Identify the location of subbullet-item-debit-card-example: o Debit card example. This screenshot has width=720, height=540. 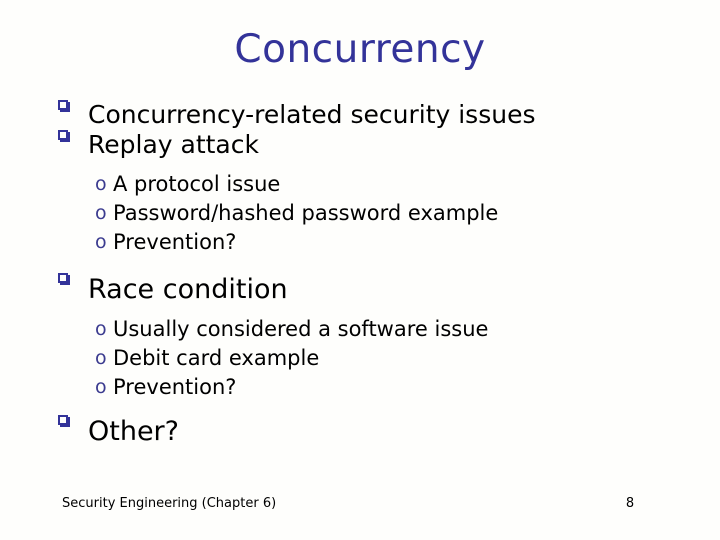
(386, 358).